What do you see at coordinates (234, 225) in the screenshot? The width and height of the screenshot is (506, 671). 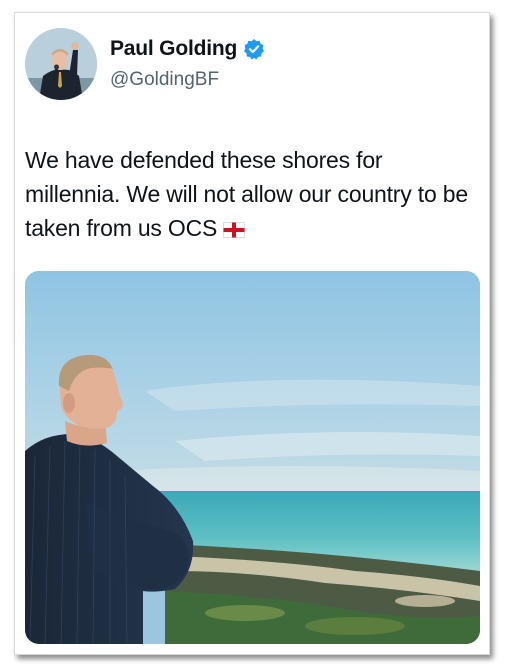 I see `england-flag-icon` at bounding box center [234, 225].